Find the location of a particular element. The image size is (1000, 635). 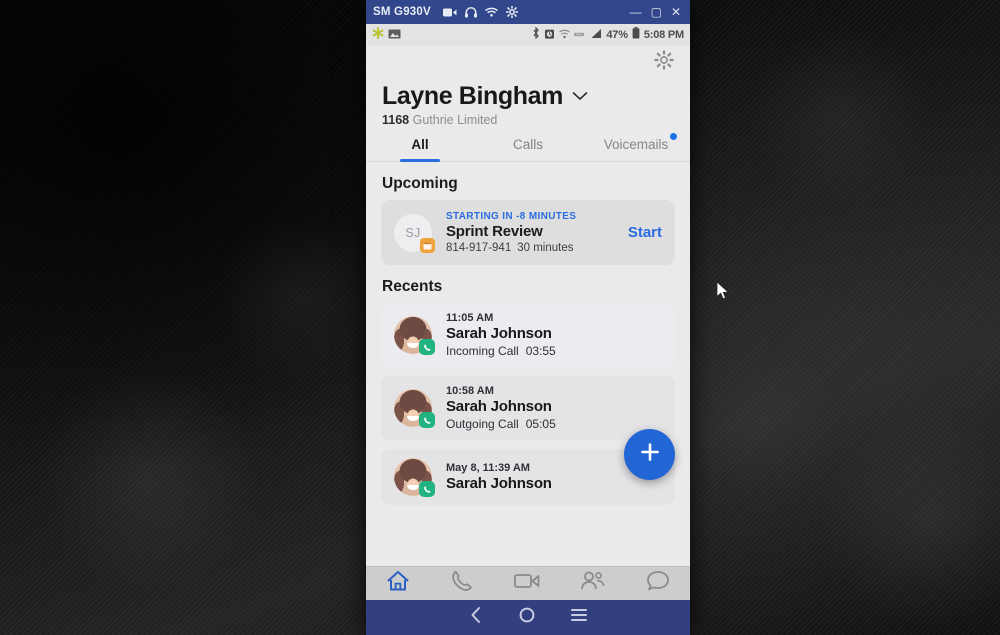

photo-icon is located at coordinates (394, 35).